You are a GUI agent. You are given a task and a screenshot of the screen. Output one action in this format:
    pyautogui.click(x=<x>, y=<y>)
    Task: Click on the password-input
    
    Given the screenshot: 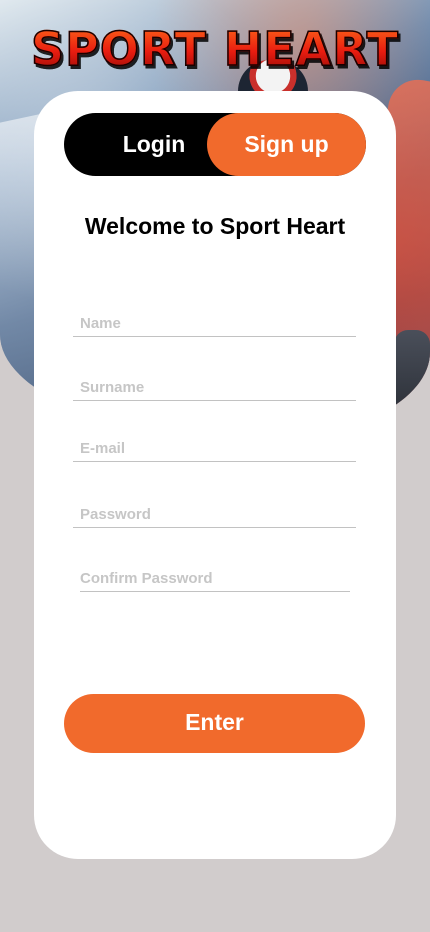 What is the action you would take?
    pyautogui.click(x=215, y=514)
    